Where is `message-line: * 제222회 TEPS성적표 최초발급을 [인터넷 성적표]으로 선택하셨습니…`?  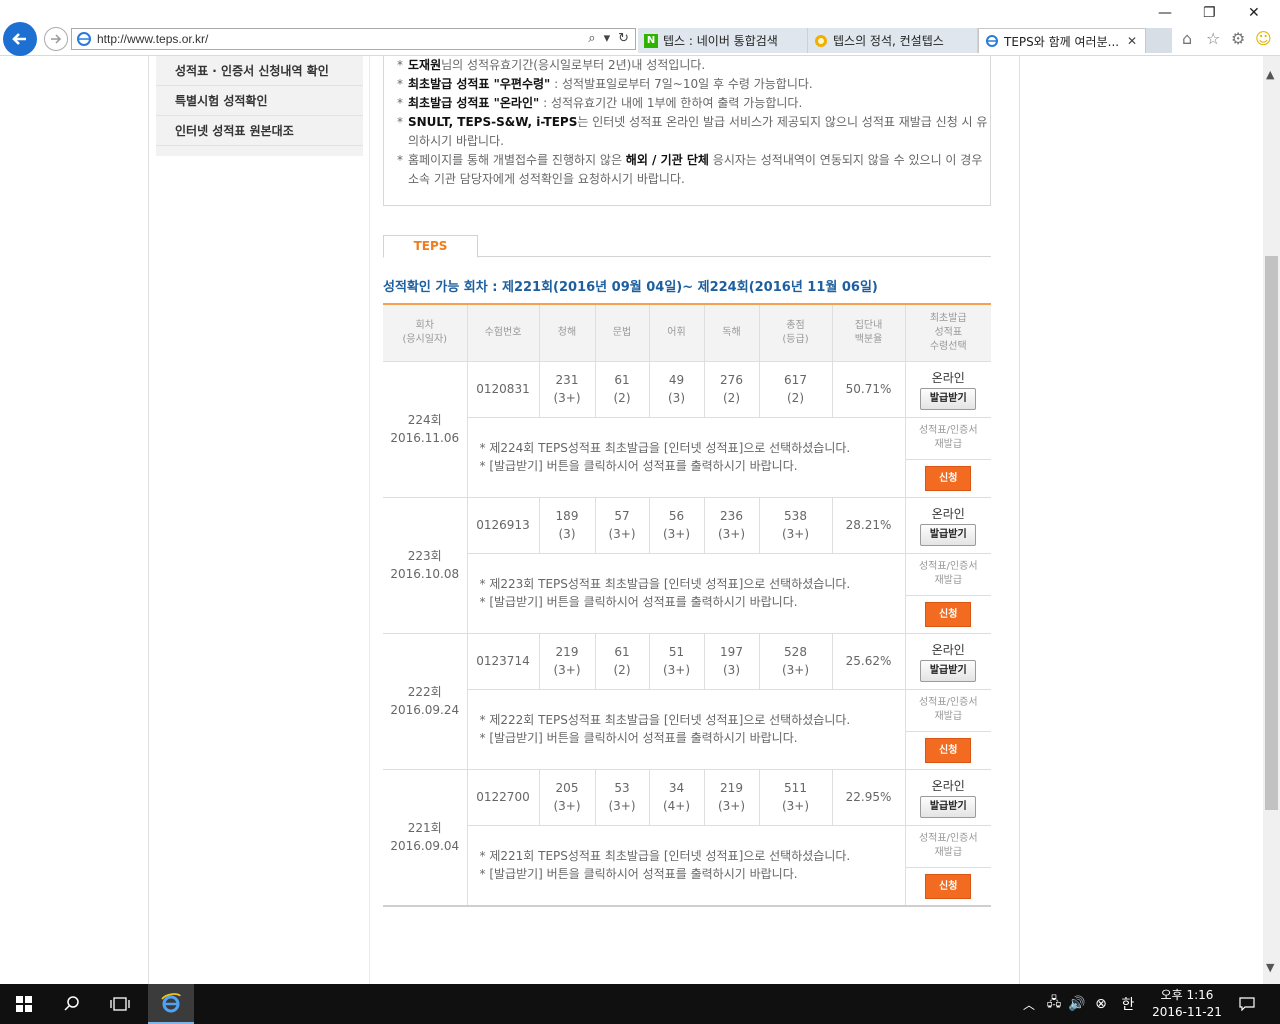 message-line: * 제222회 TEPS성적표 최초발급을 [인터넷 성적표]으로 선택하셨습니… is located at coordinates (665, 720).